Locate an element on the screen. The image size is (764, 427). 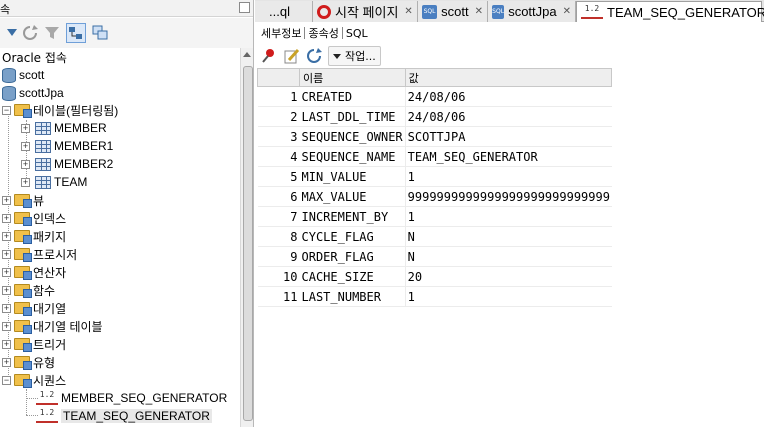
tree-item-scott: scott is located at coordinates (122, 75).